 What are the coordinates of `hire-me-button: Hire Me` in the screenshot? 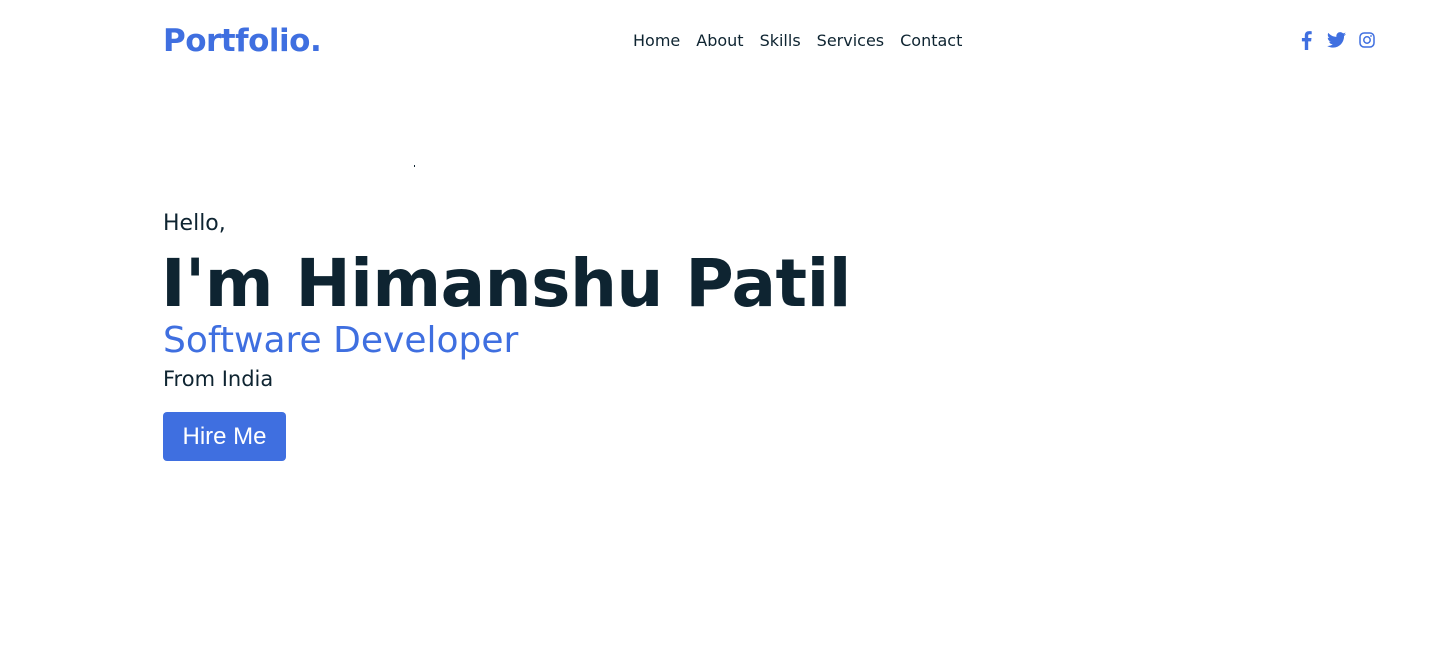 It's located at (224, 436).